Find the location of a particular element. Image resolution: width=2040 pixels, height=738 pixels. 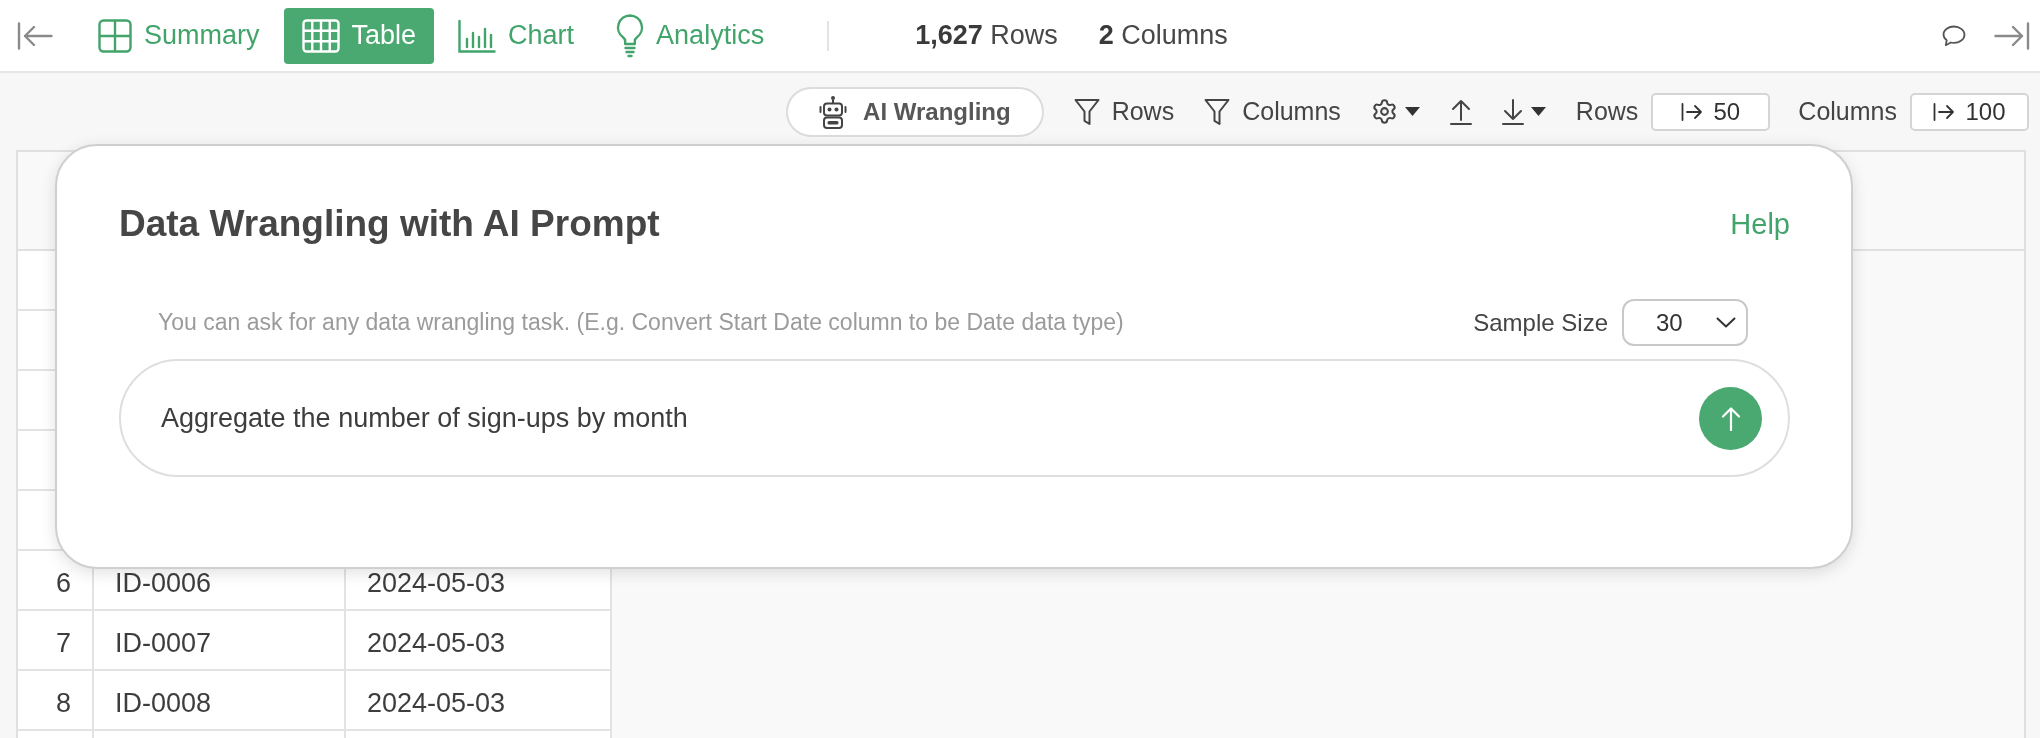

download-button is located at coordinates (1523, 111).